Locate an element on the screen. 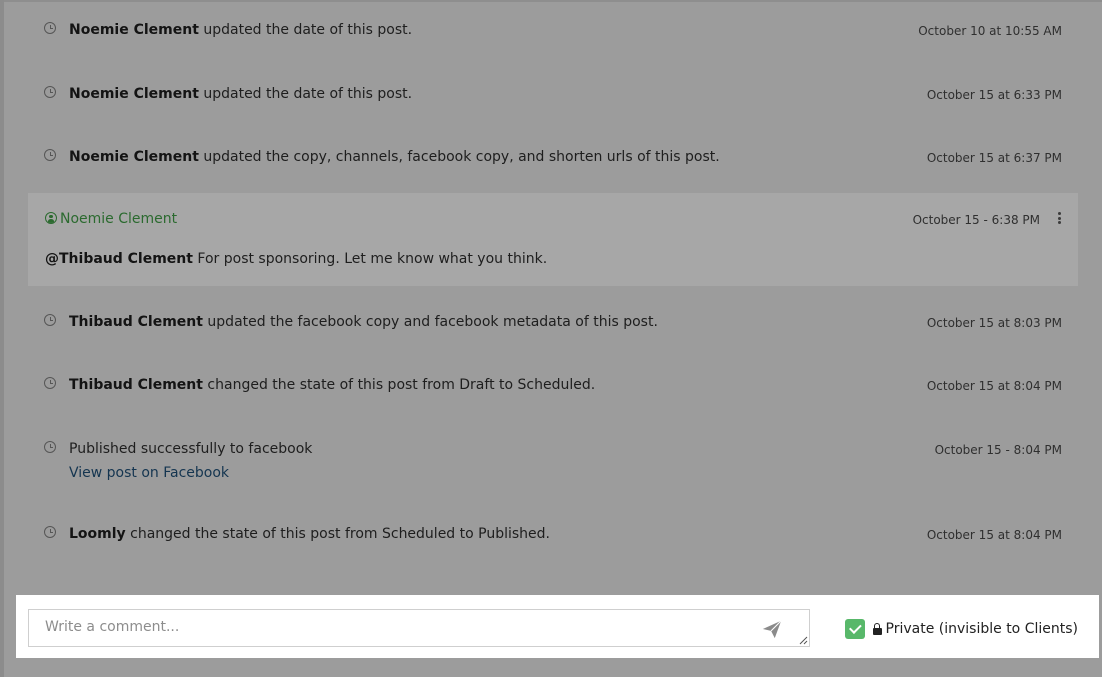 The image size is (1102, 677). view-post-link: View post on Facebook is located at coordinates (149, 473).